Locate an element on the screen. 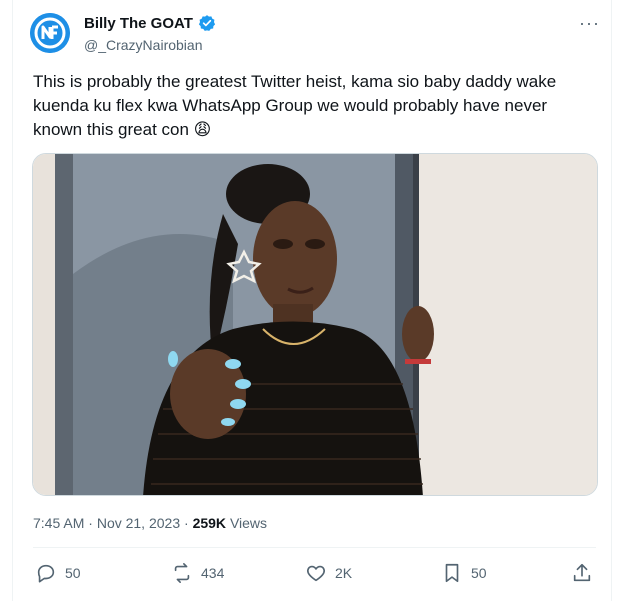  repost-icon is located at coordinates (182, 573).